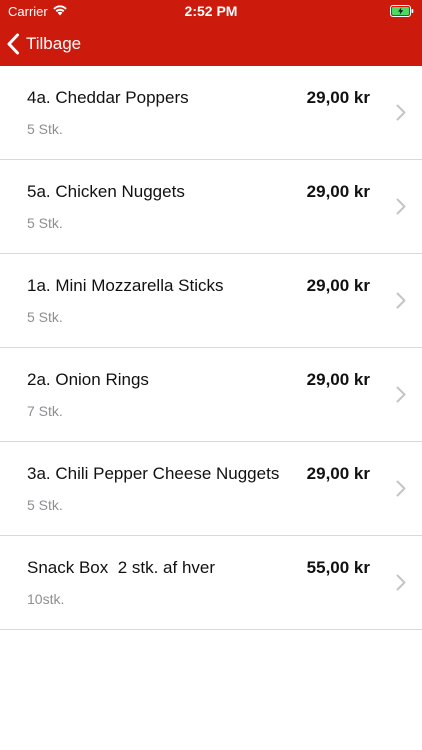 This screenshot has height=750, width=422. I want to click on item-name: Snack Box 2 stk. af hver, so click(121, 567).